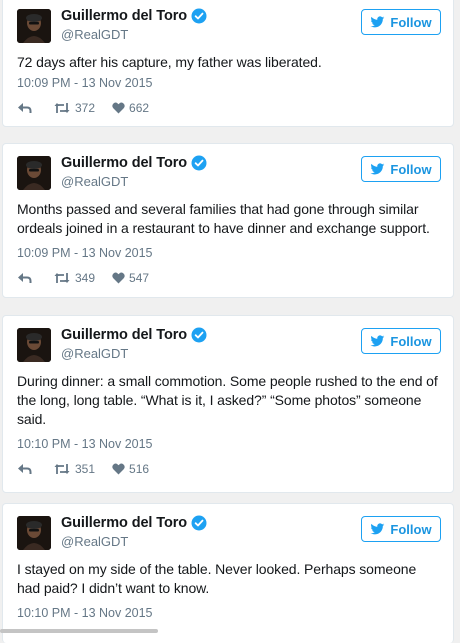 This screenshot has height=643, width=460. Describe the element at coordinates (74, 278) in the screenshot. I see `retweet-button: 349` at that location.